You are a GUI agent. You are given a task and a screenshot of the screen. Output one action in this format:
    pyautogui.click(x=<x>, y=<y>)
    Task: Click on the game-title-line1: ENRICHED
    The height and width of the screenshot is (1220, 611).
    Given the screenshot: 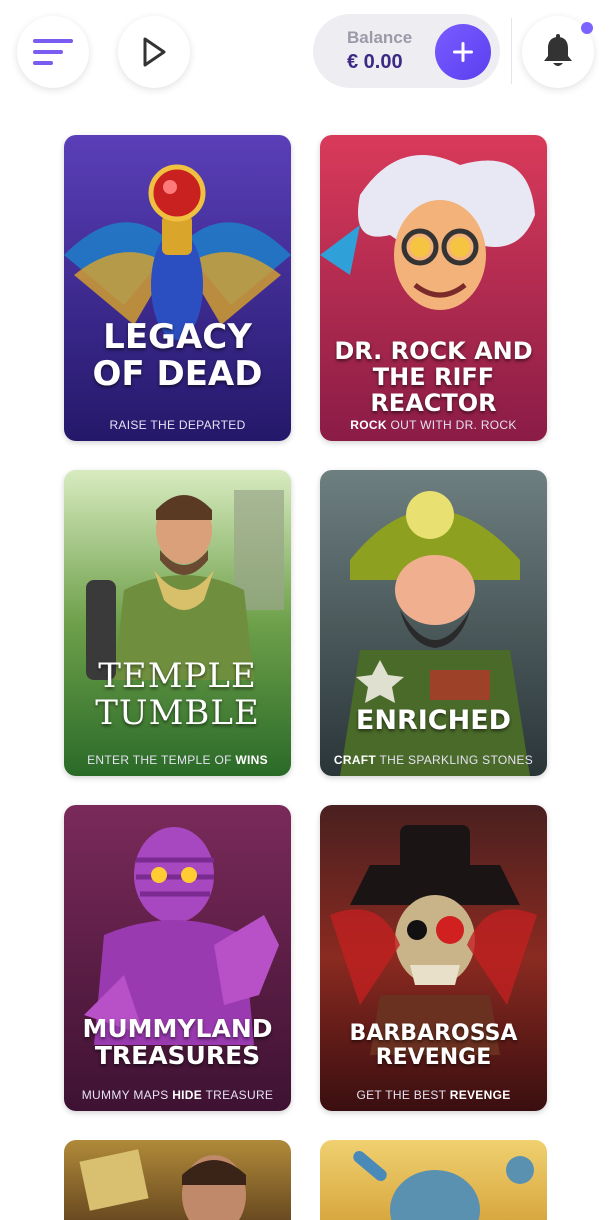 What is the action you would take?
    pyautogui.click(x=433, y=720)
    